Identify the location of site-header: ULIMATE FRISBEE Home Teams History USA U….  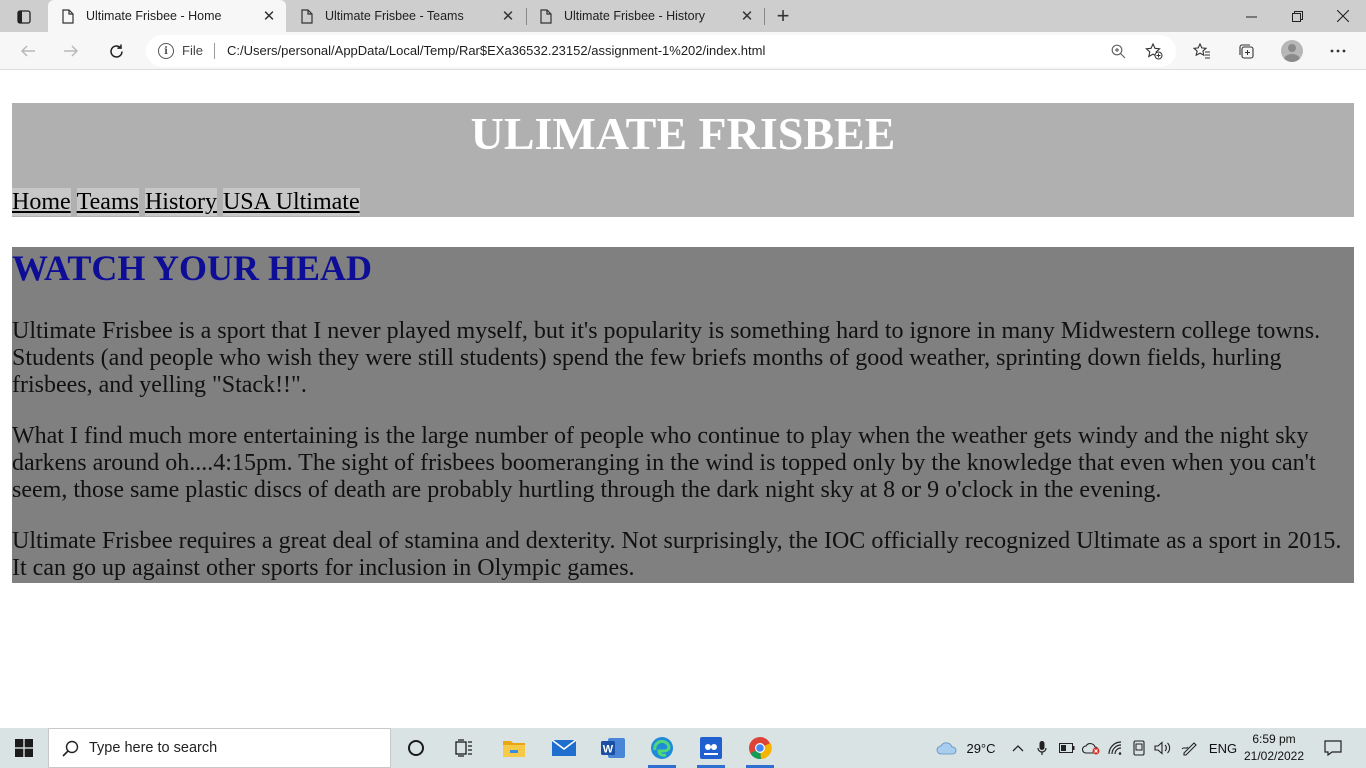
(683, 160).